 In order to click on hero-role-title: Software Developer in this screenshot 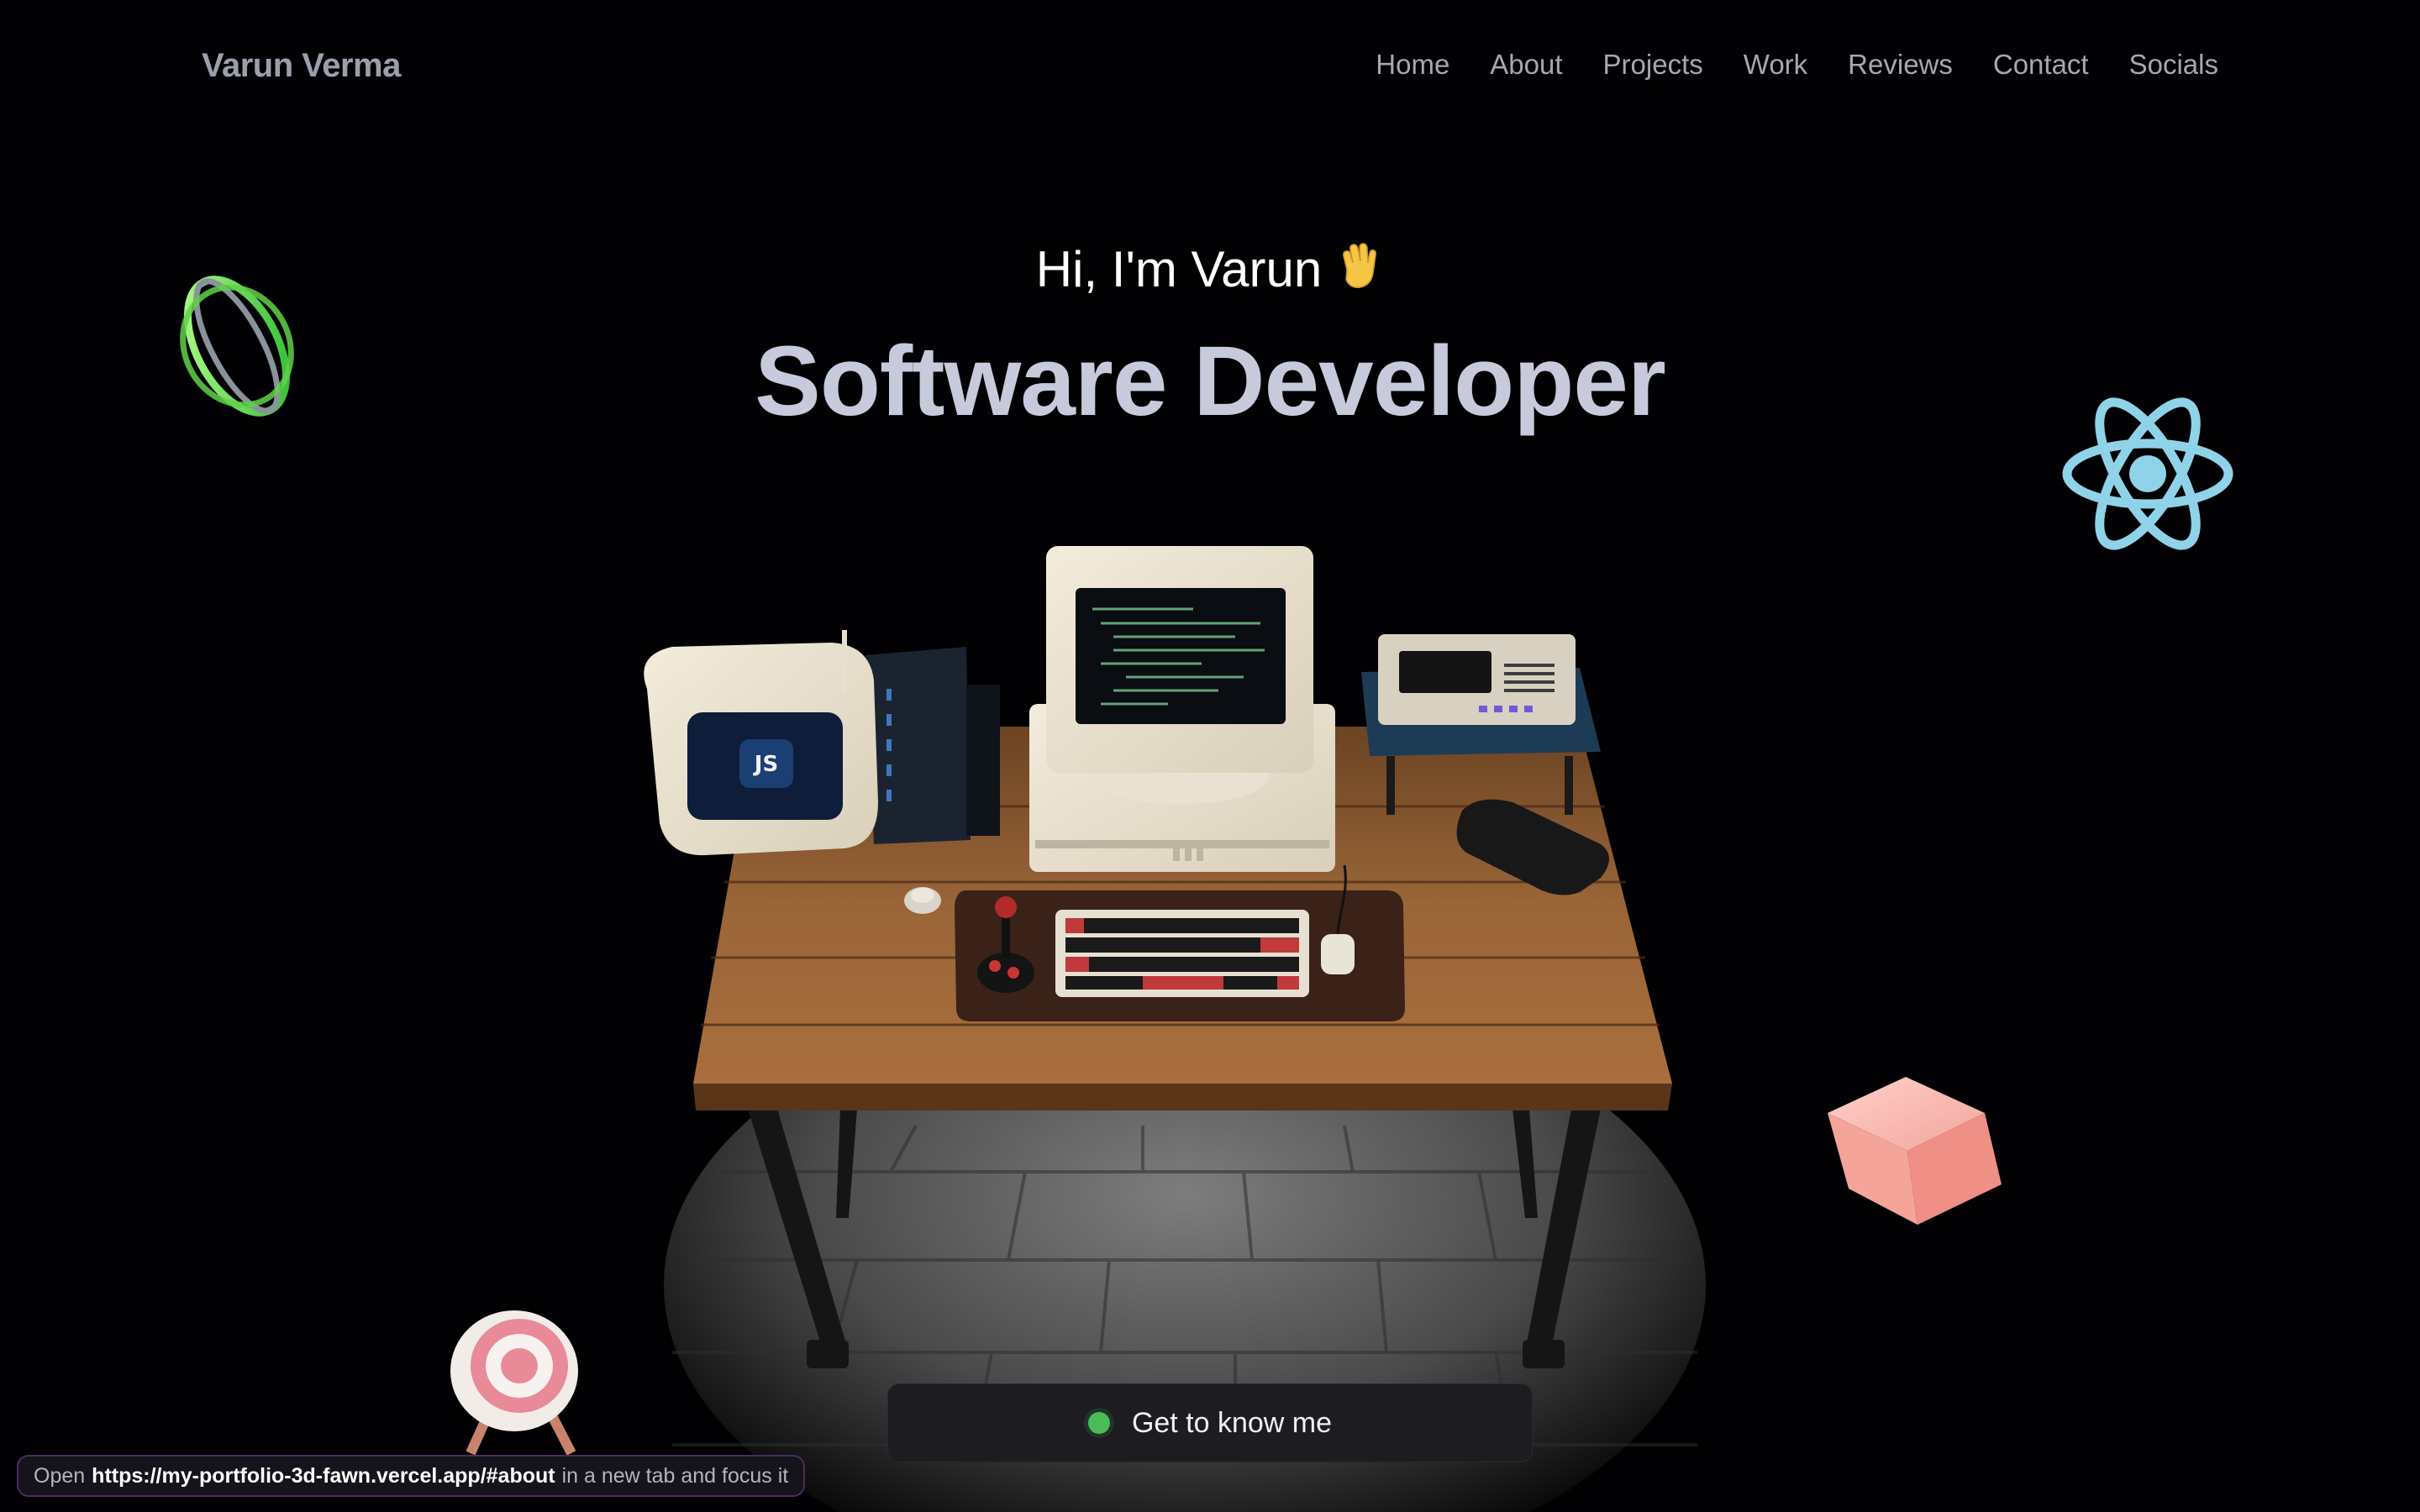, I will do `click(1210, 381)`.